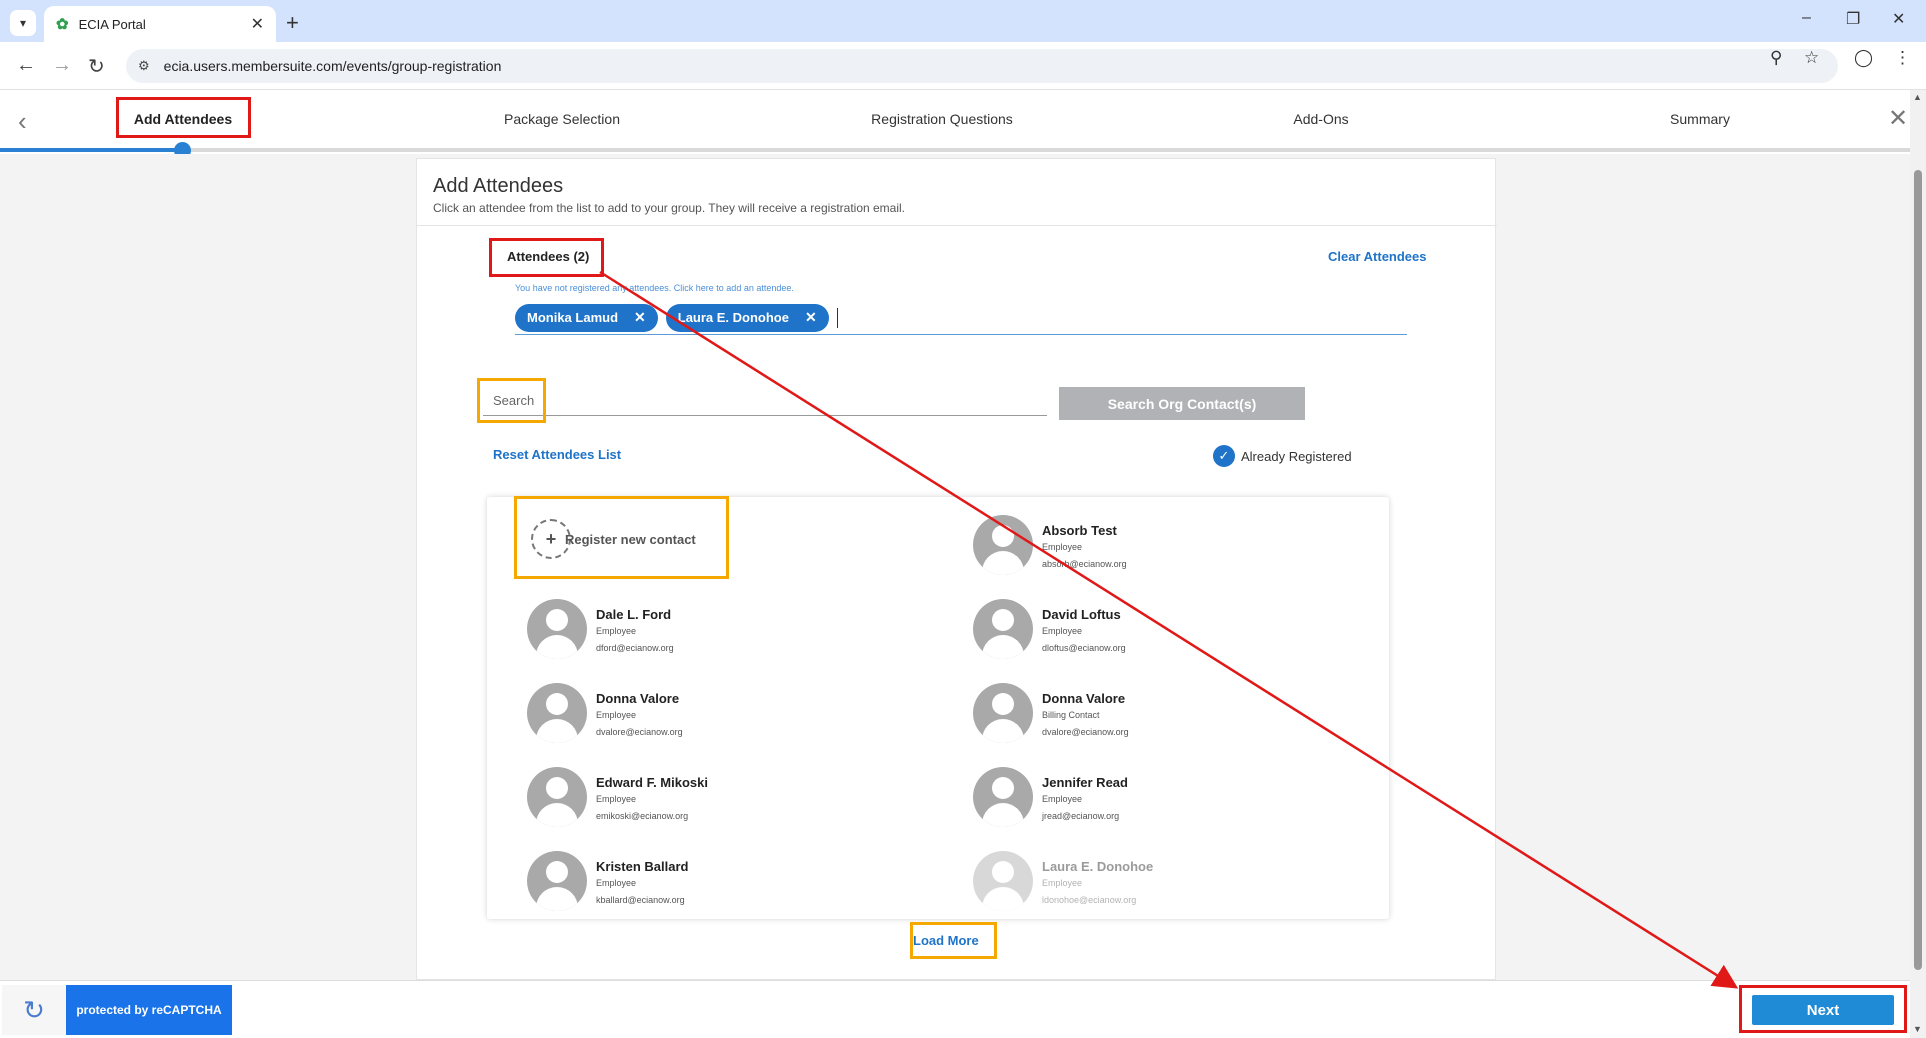 Image resolution: width=1926 pixels, height=1038 pixels. What do you see at coordinates (1089, 900) in the screenshot?
I see `contact-email: ldonohoe@ecianow.org` at bounding box center [1089, 900].